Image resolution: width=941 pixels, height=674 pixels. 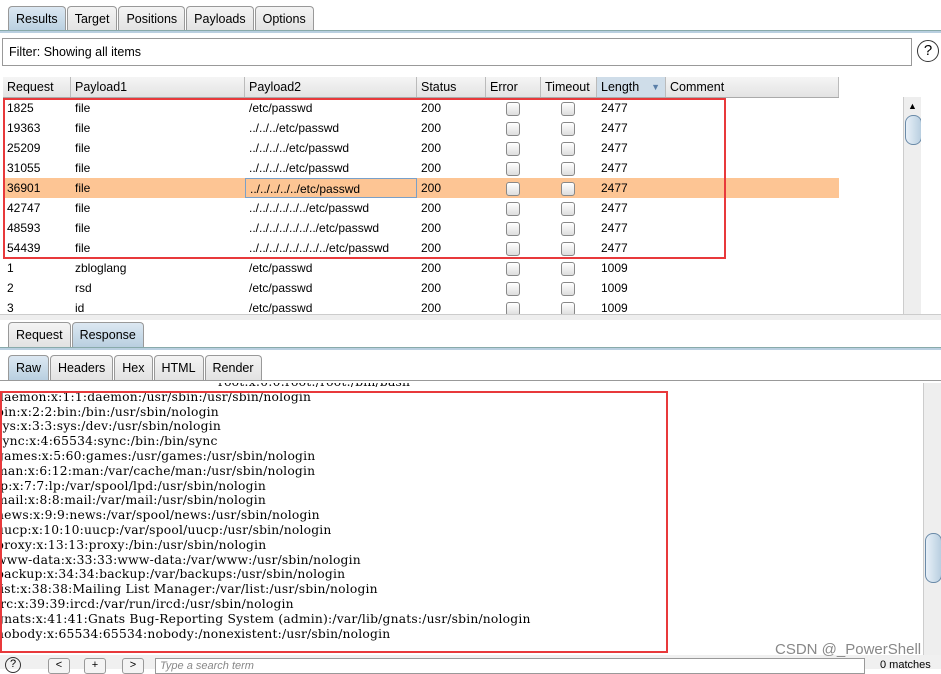 I want to click on search-input: Type a search term, so click(x=510, y=666).